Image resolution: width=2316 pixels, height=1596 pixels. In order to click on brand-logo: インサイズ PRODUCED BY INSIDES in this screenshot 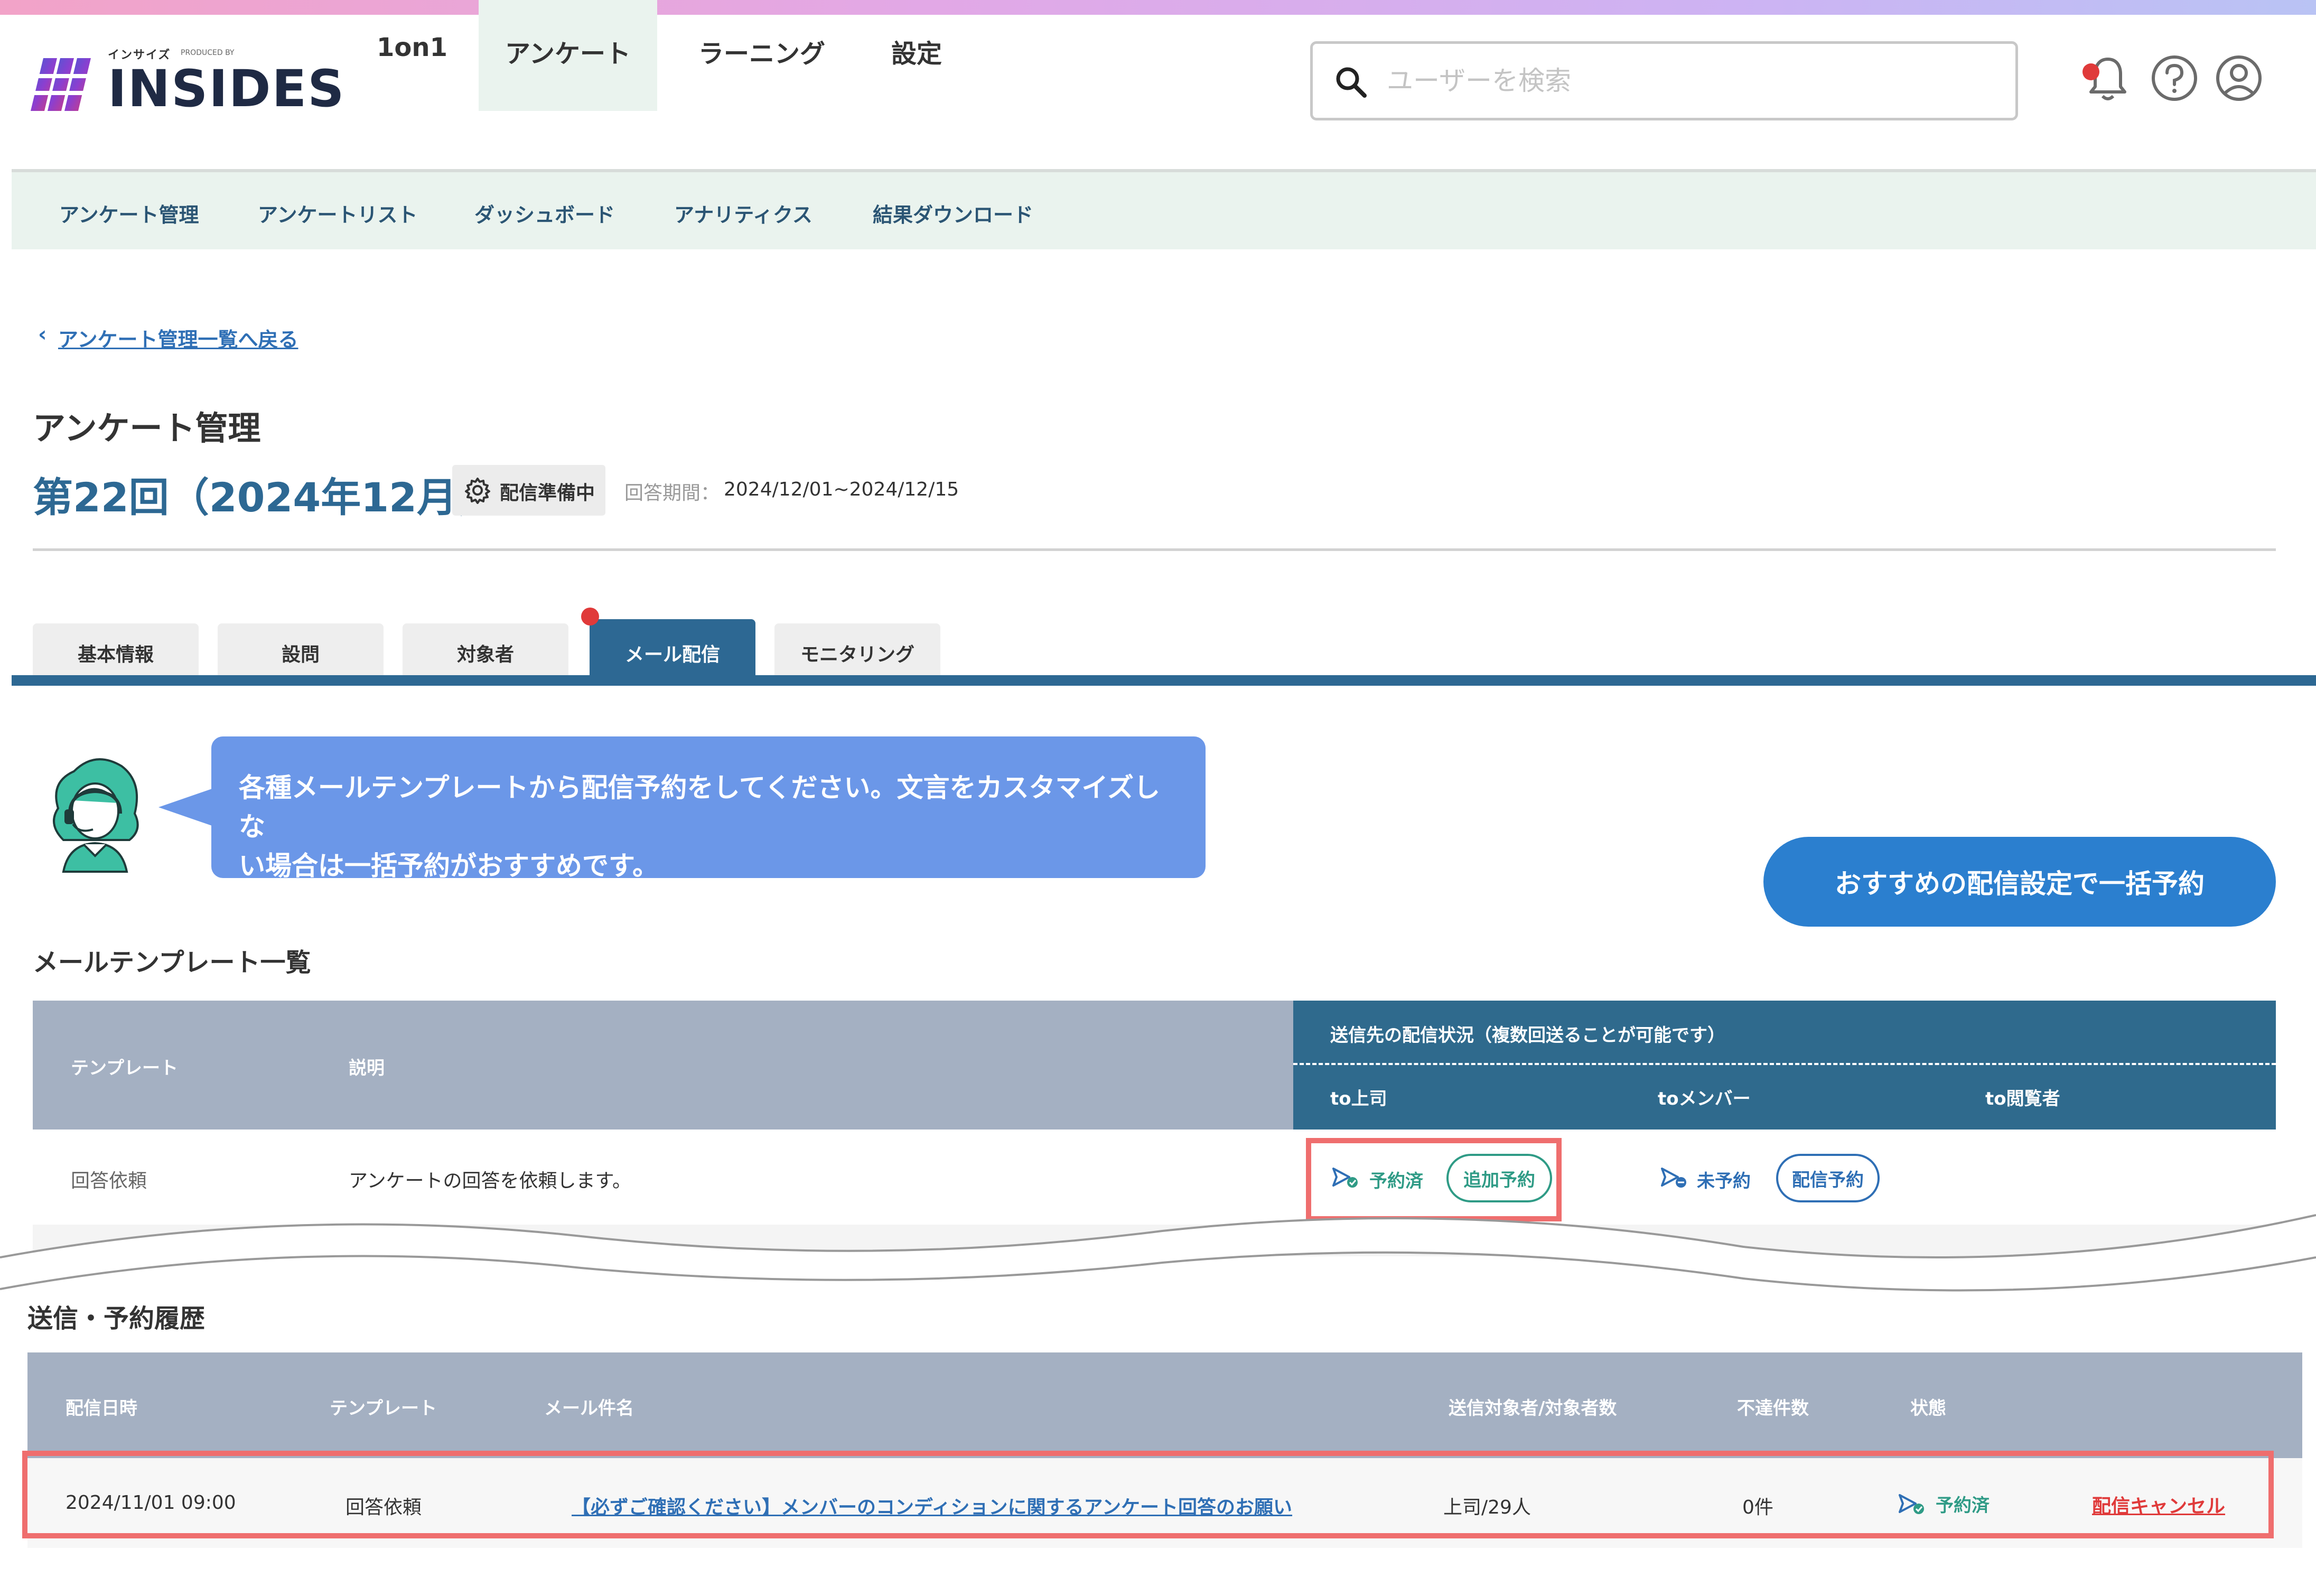, I will do `click(185, 82)`.